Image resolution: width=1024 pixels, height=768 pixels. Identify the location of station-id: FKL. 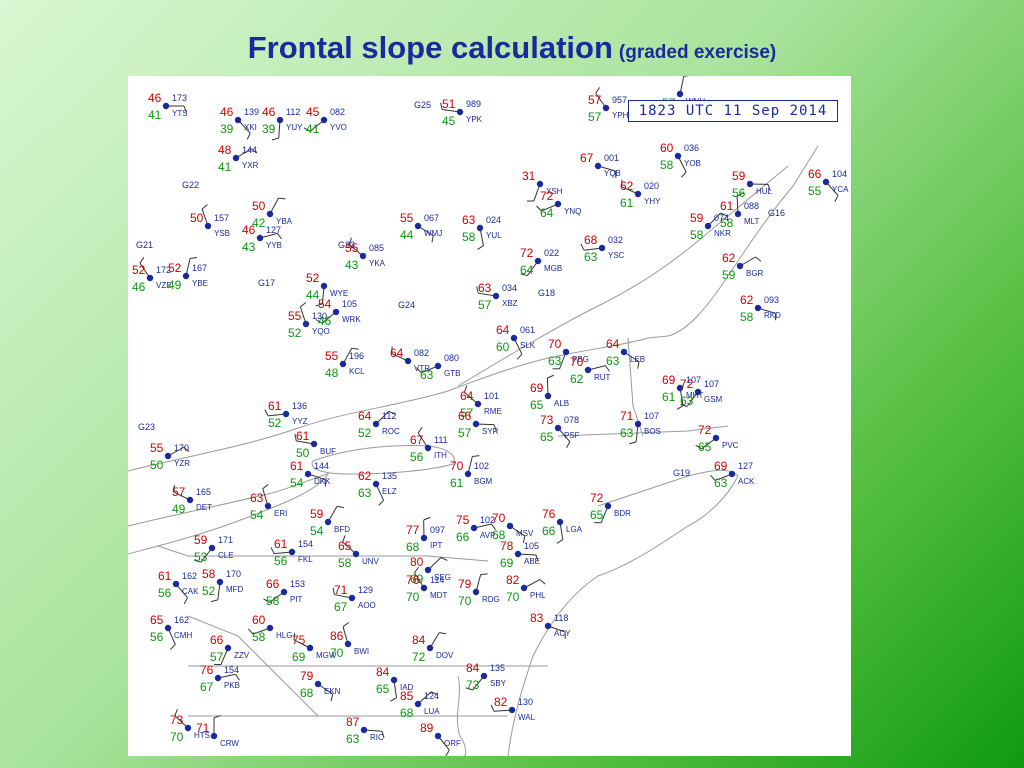
(305, 559).